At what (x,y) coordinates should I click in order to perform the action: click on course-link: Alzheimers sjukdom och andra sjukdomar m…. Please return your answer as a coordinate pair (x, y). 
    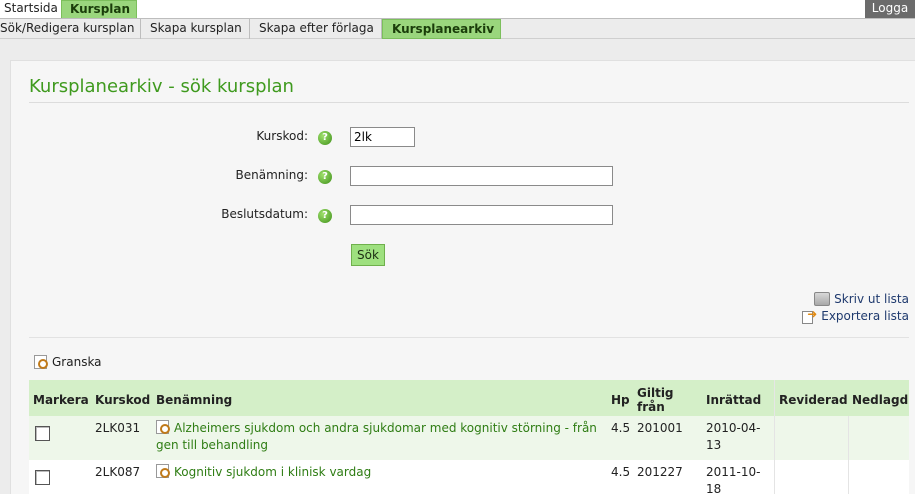
    Looking at the image, I should click on (376, 436).